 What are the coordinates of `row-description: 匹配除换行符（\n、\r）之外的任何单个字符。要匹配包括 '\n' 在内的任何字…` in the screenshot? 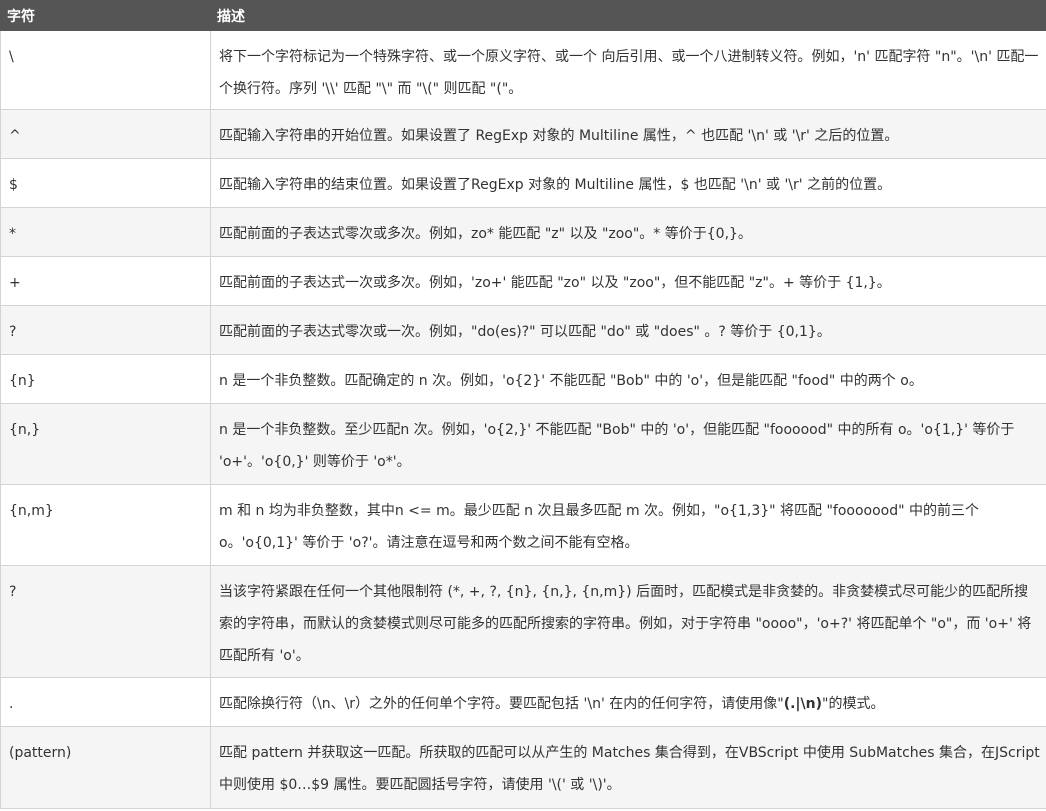 It's located at (628, 702).